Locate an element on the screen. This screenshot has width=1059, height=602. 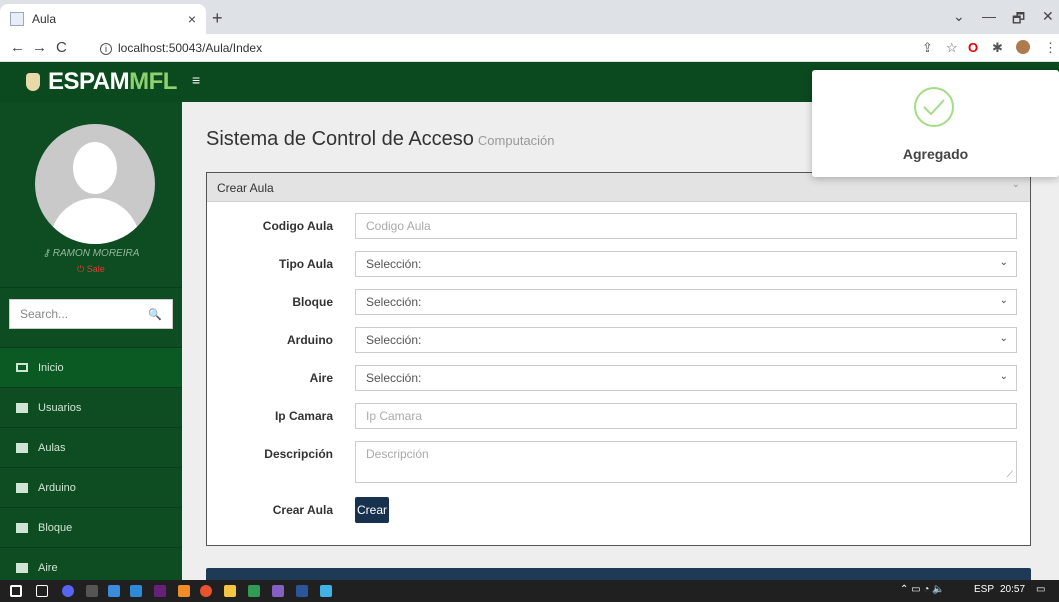
bloque-select: Selección: ⌄ is located at coordinates (686, 302).